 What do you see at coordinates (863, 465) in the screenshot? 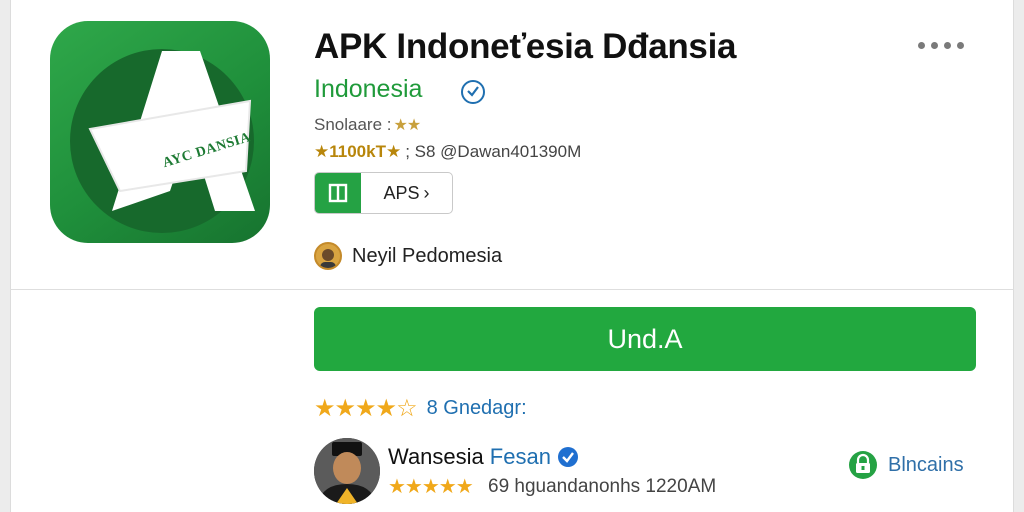
I see `lock-icon` at bounding box center [863, 465].